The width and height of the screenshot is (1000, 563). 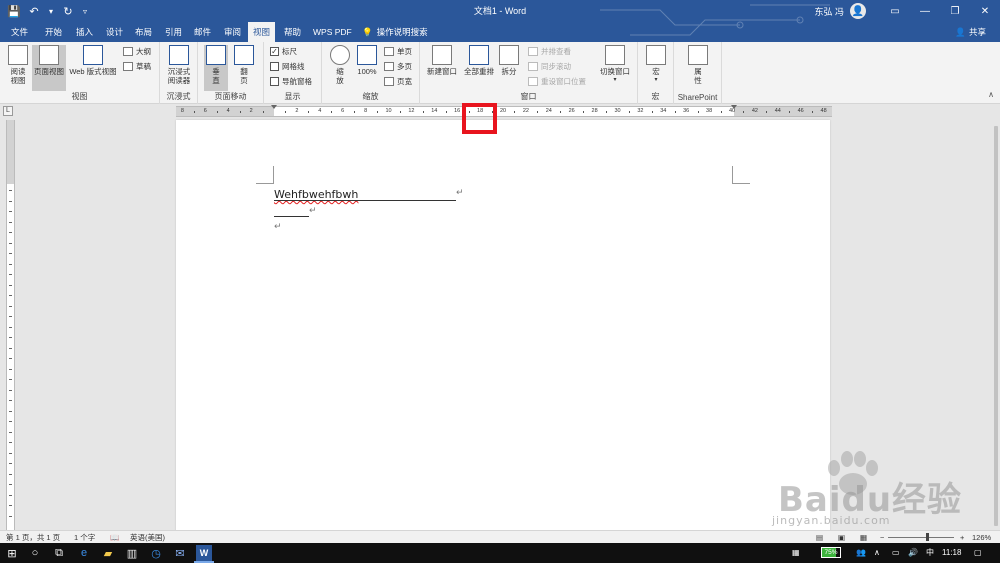 What do you see at coordinates (549, 51) in the screenshot?
I see `side-by-side-button: 并排查看` at bounding box center [549, 51].